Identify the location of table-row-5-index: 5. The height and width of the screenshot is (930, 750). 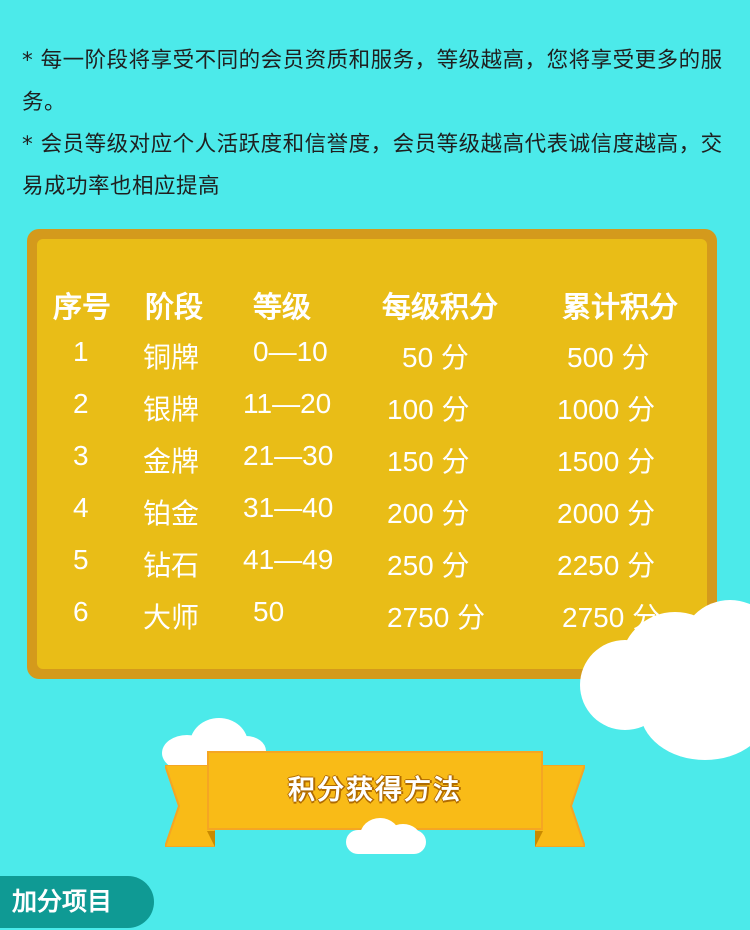
(81, 559).